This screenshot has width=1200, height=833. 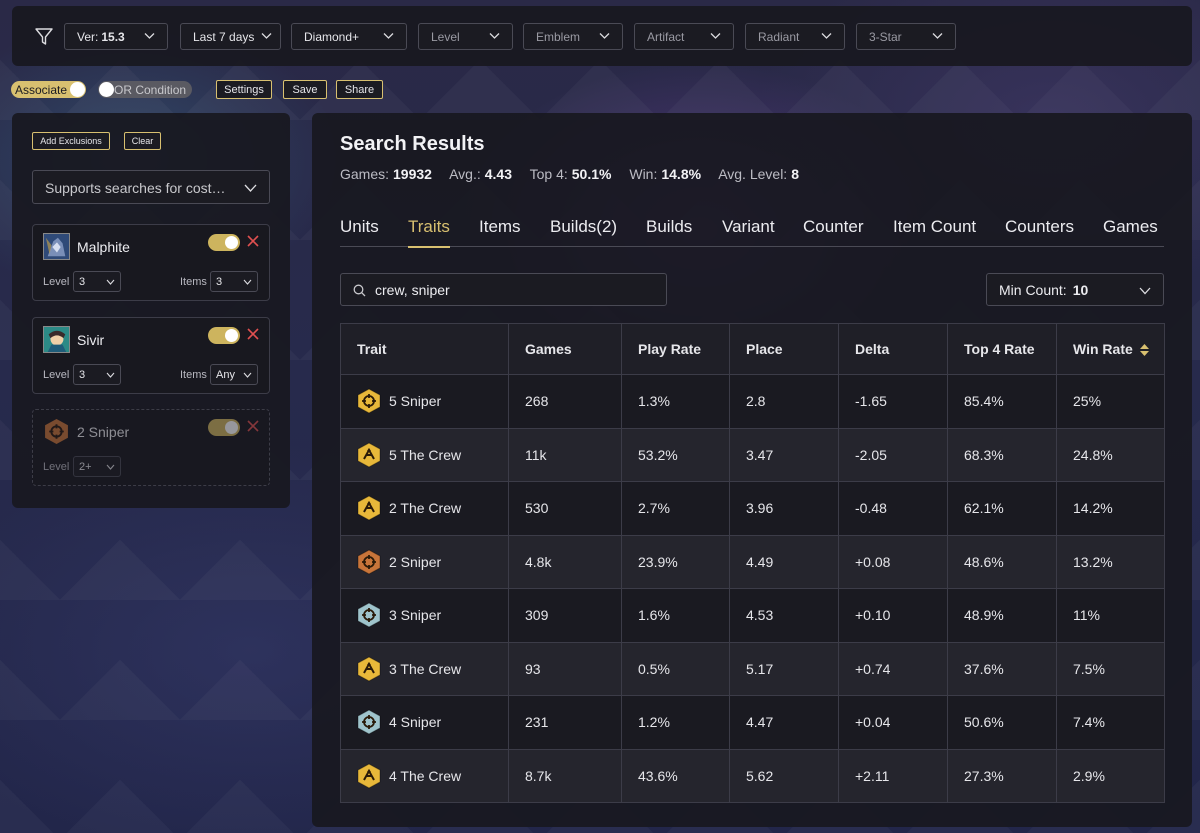 I want to click on tab-games: Games, so click(x=1130, y=227).